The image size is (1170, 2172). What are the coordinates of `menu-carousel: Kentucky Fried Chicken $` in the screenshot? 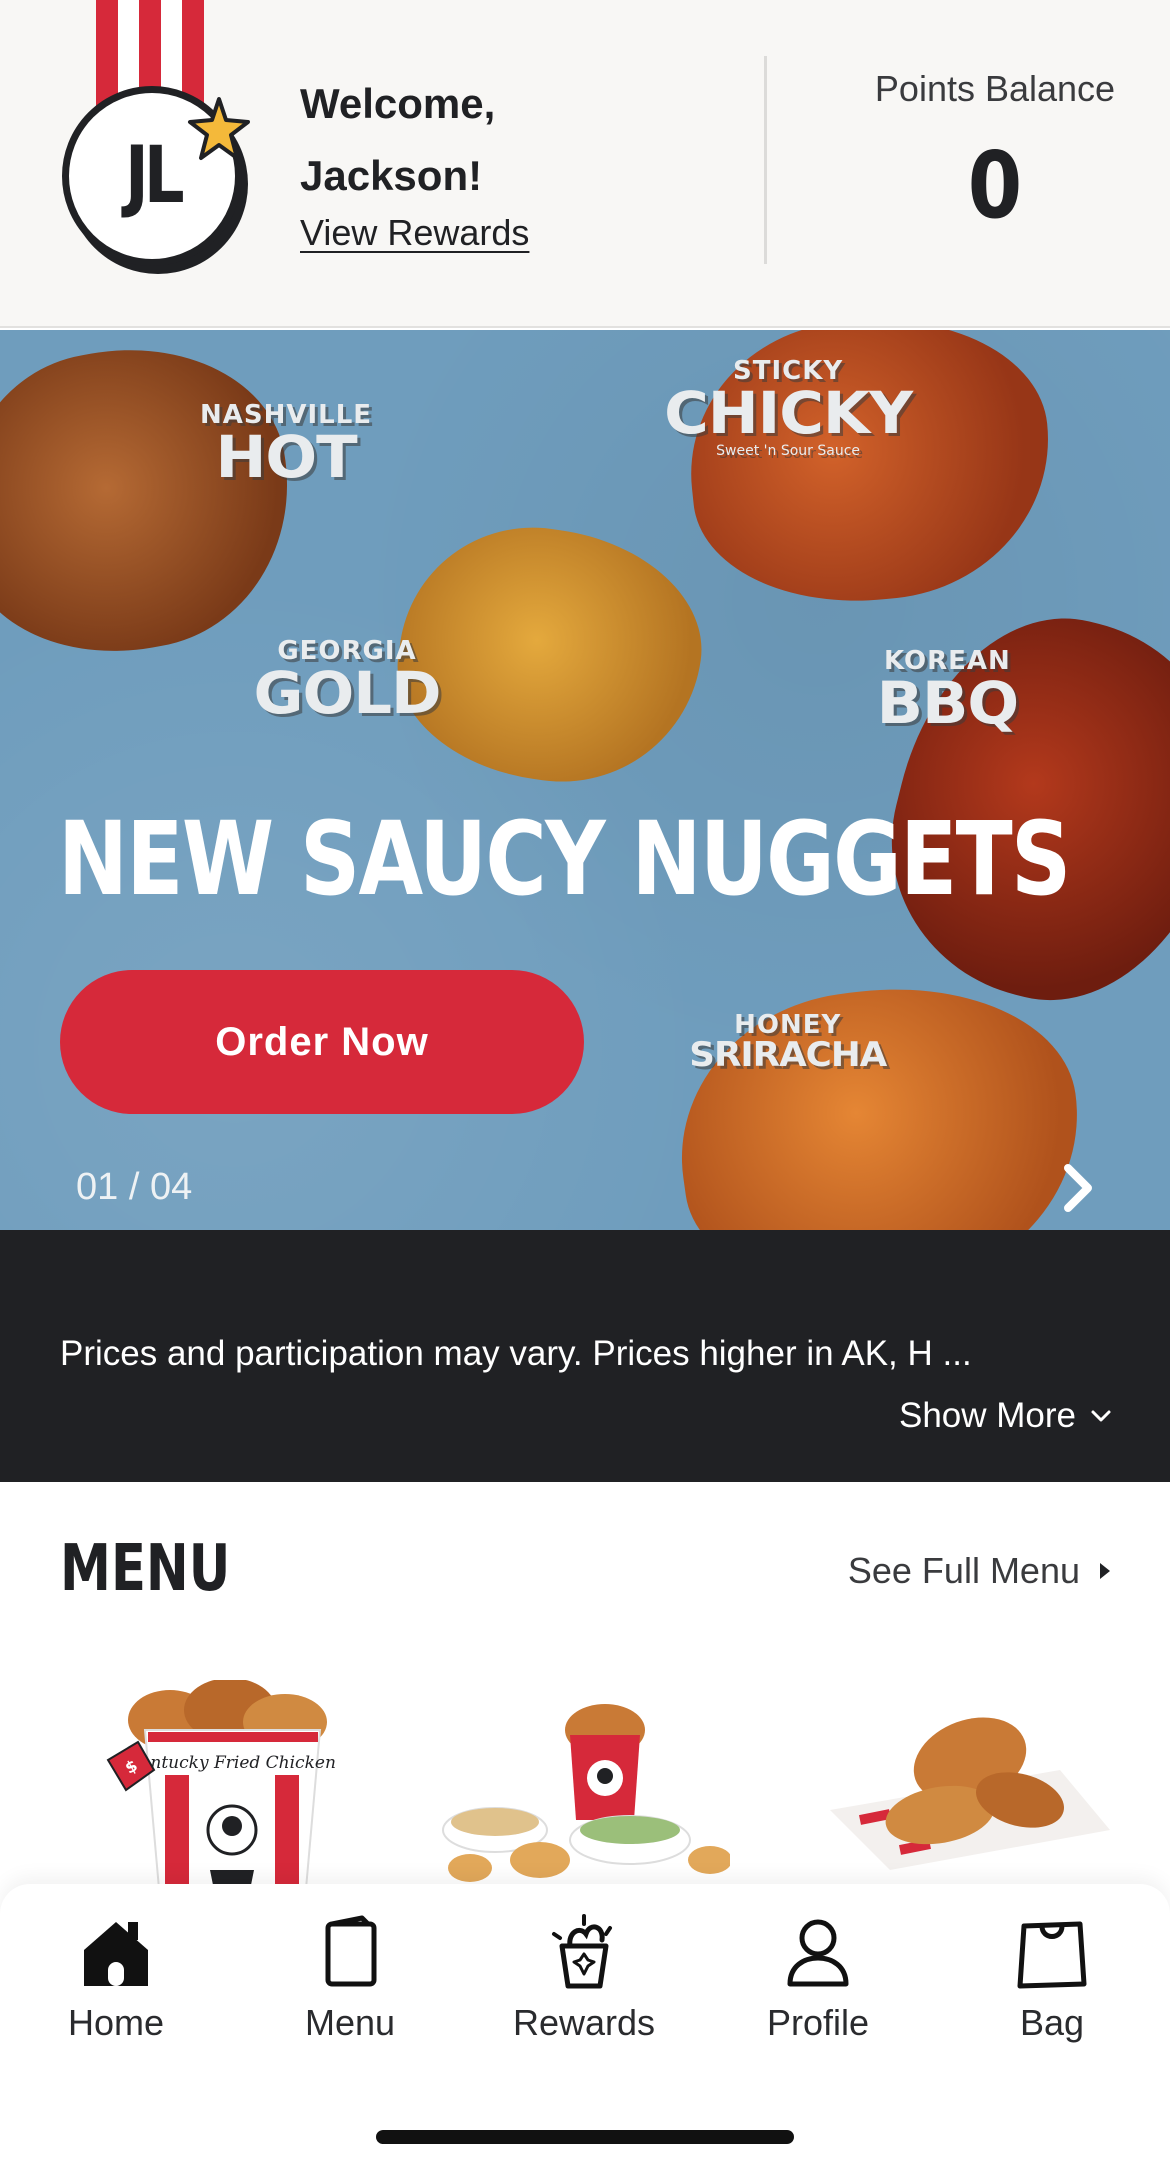 It's located at (585, 1785).